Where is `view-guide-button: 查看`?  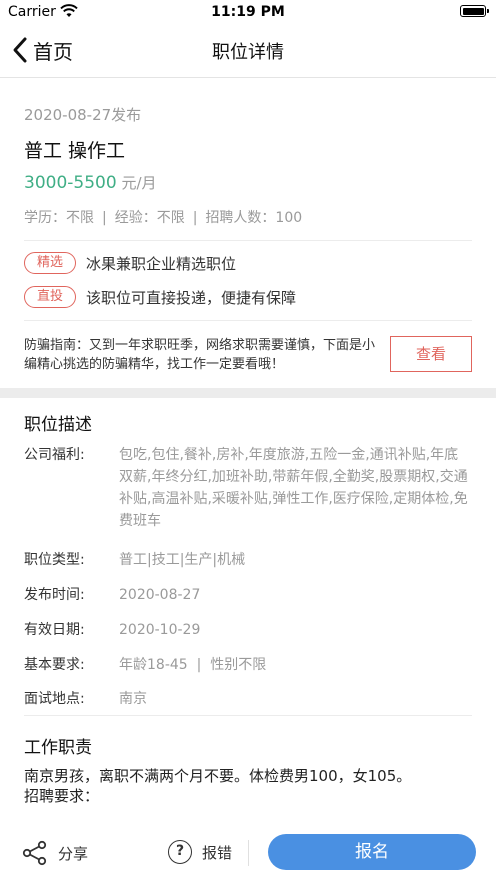
view-guide-button: 查看 is located at coordinates (431, 354).